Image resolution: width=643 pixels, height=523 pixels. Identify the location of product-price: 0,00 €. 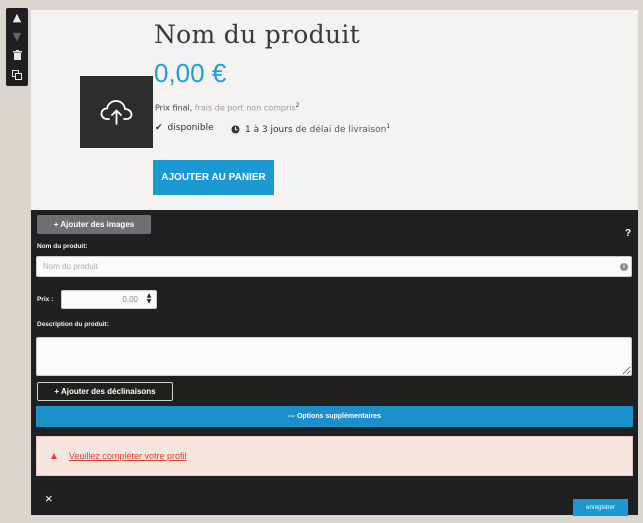
(190, 73).